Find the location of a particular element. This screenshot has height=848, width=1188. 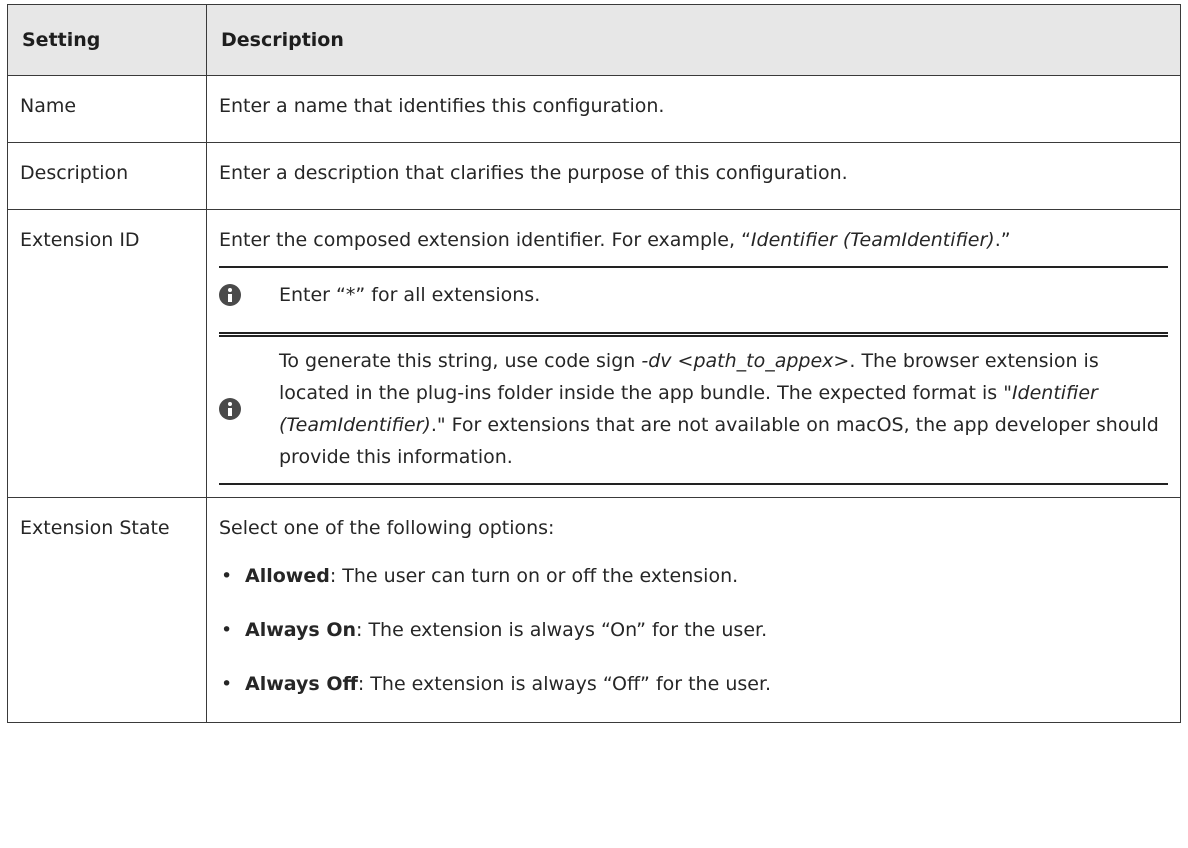

setting-extension-state: Extension State is located at coordinates (107, 610).